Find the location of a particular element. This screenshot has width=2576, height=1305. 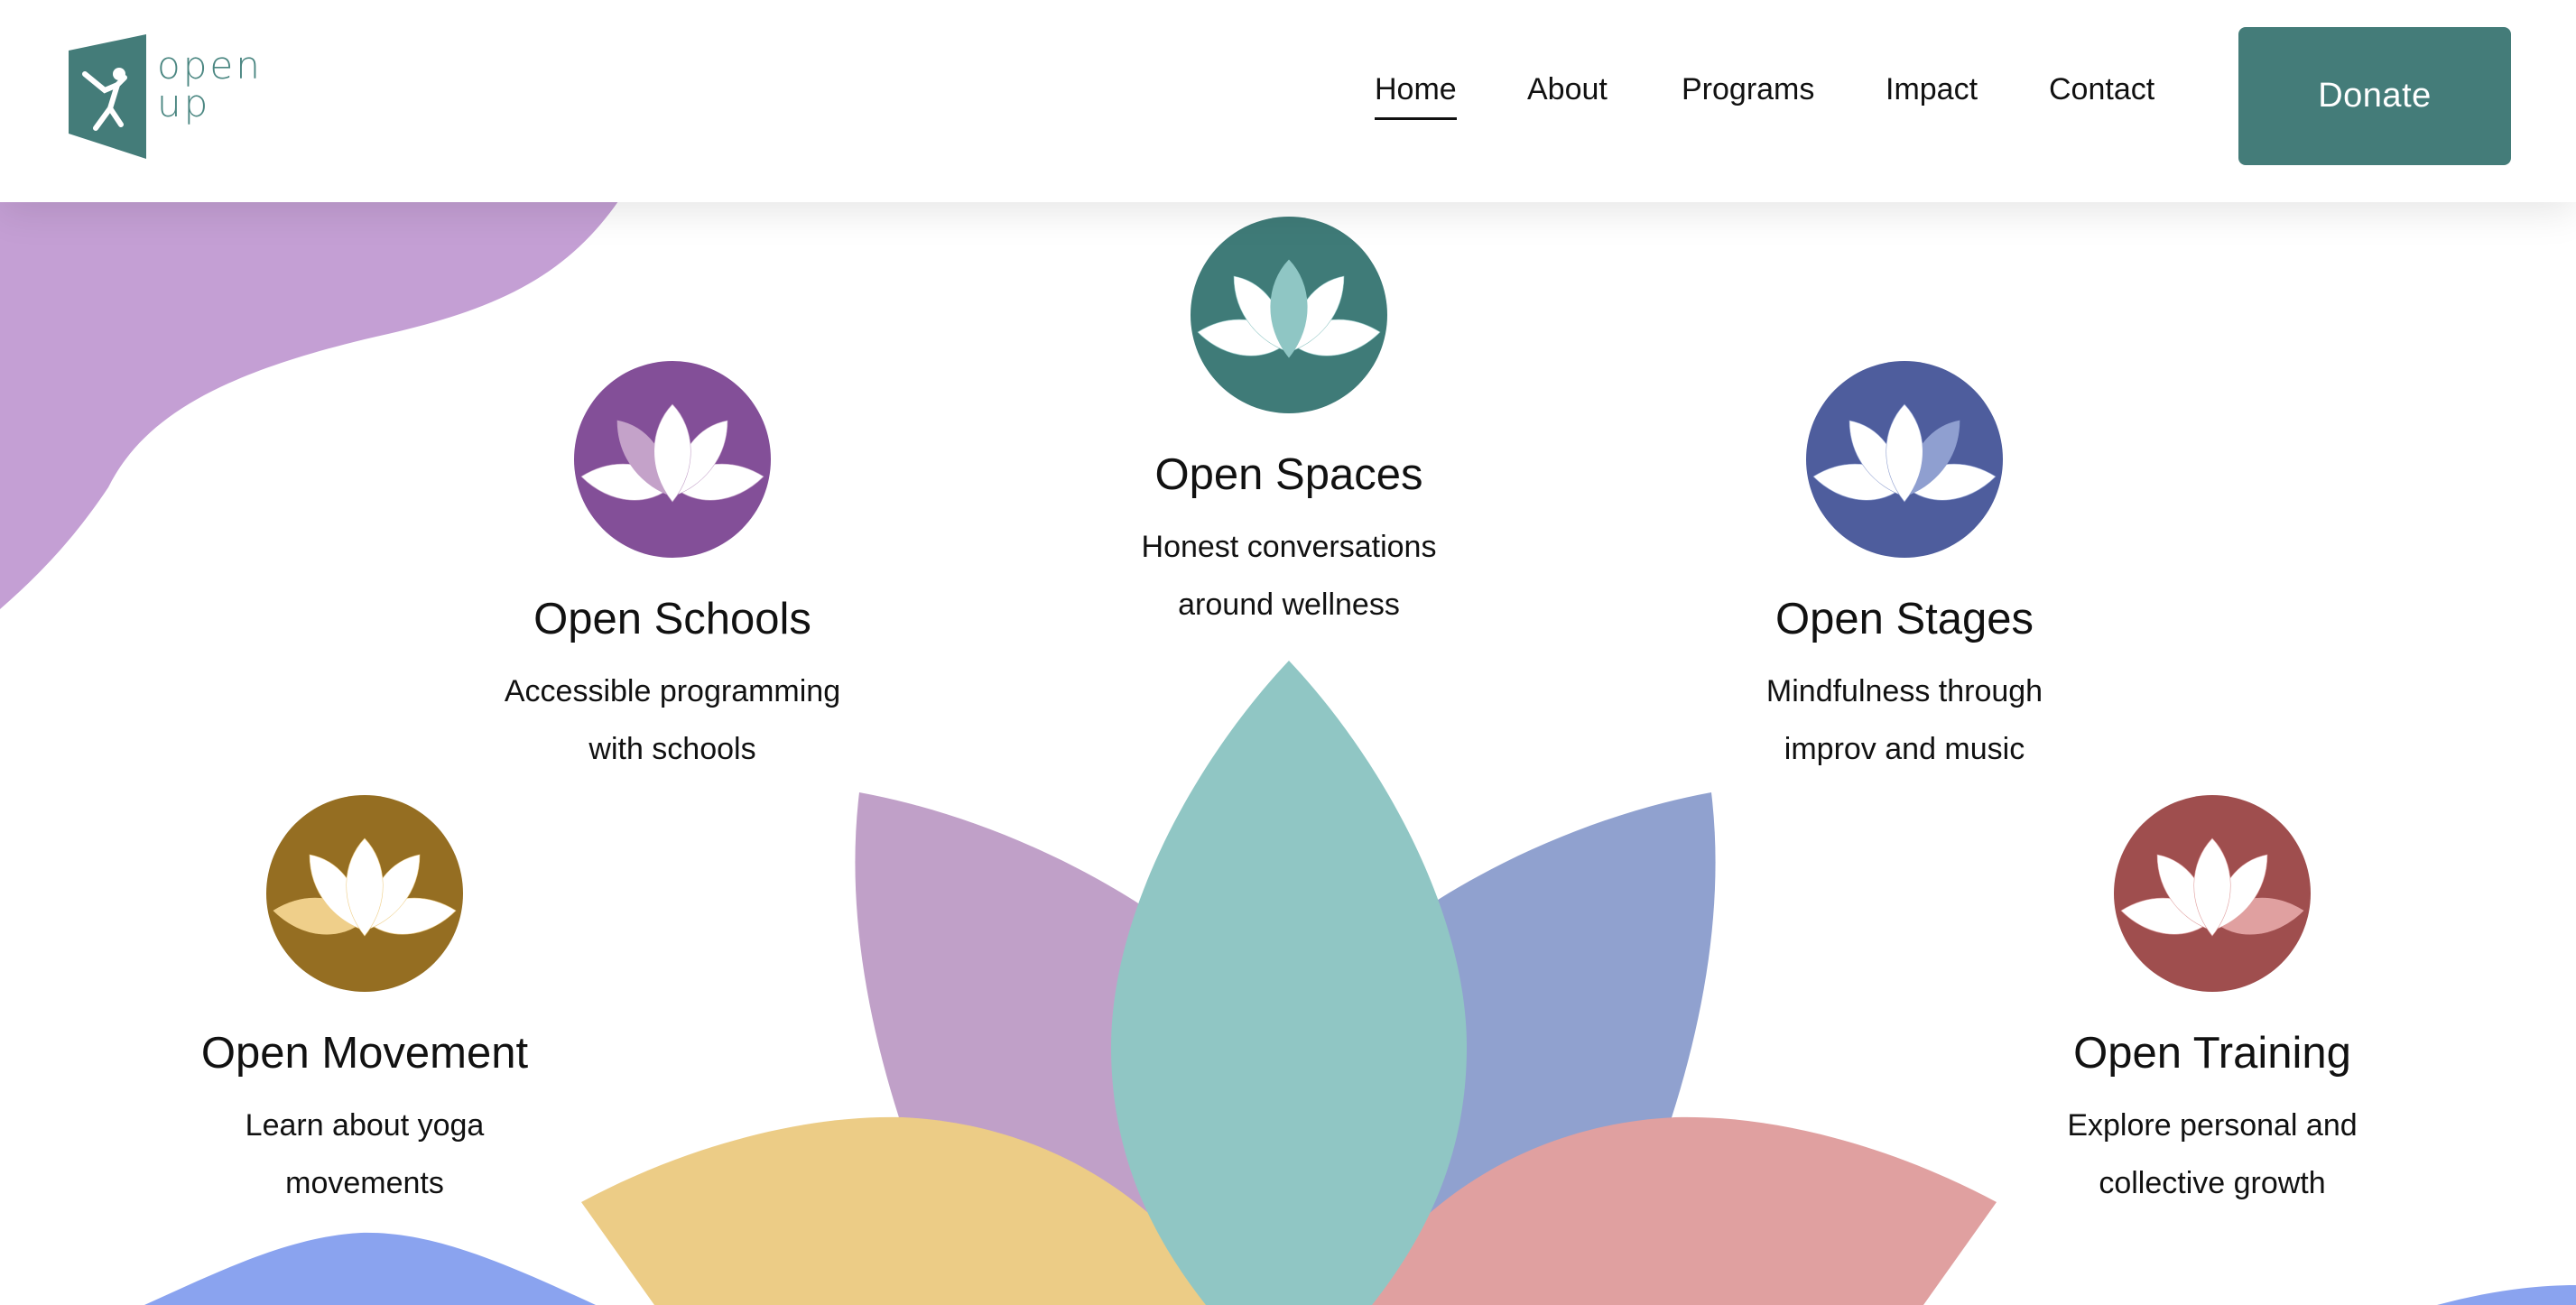

program-description: Accessible programming with schools is located at coordinates (672, 720).